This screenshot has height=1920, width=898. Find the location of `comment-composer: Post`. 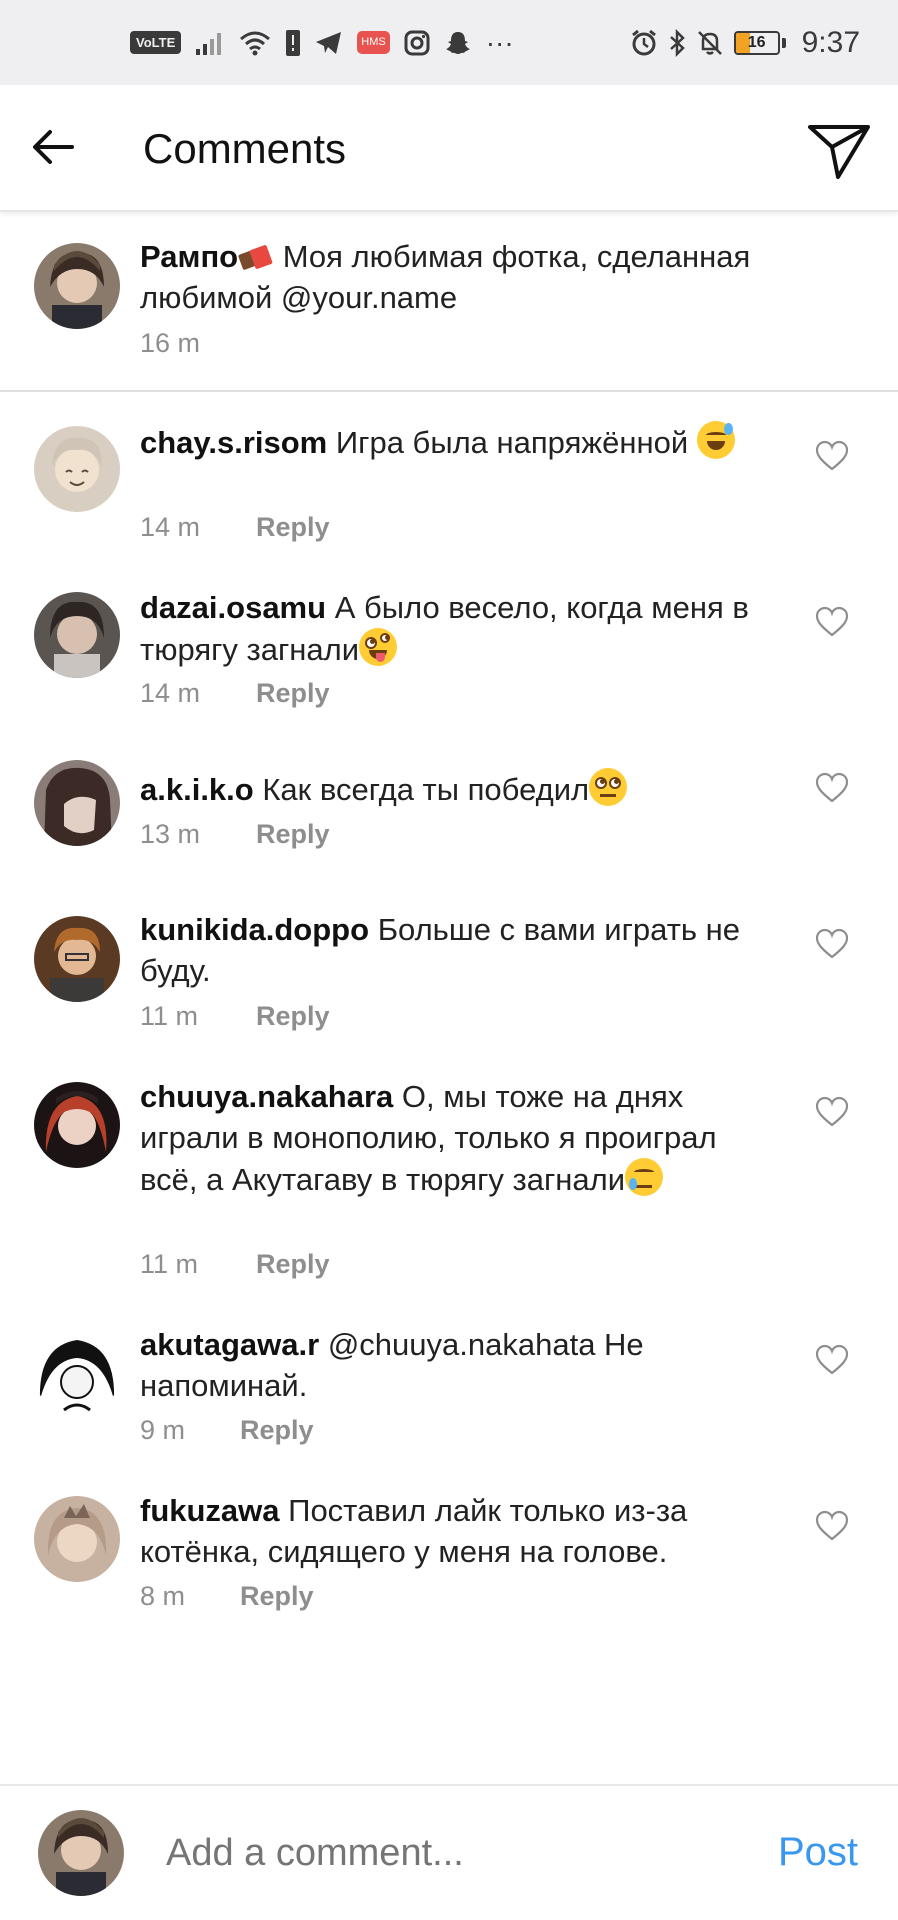

comment-composer: Post is located at coordinates (449, 1852).